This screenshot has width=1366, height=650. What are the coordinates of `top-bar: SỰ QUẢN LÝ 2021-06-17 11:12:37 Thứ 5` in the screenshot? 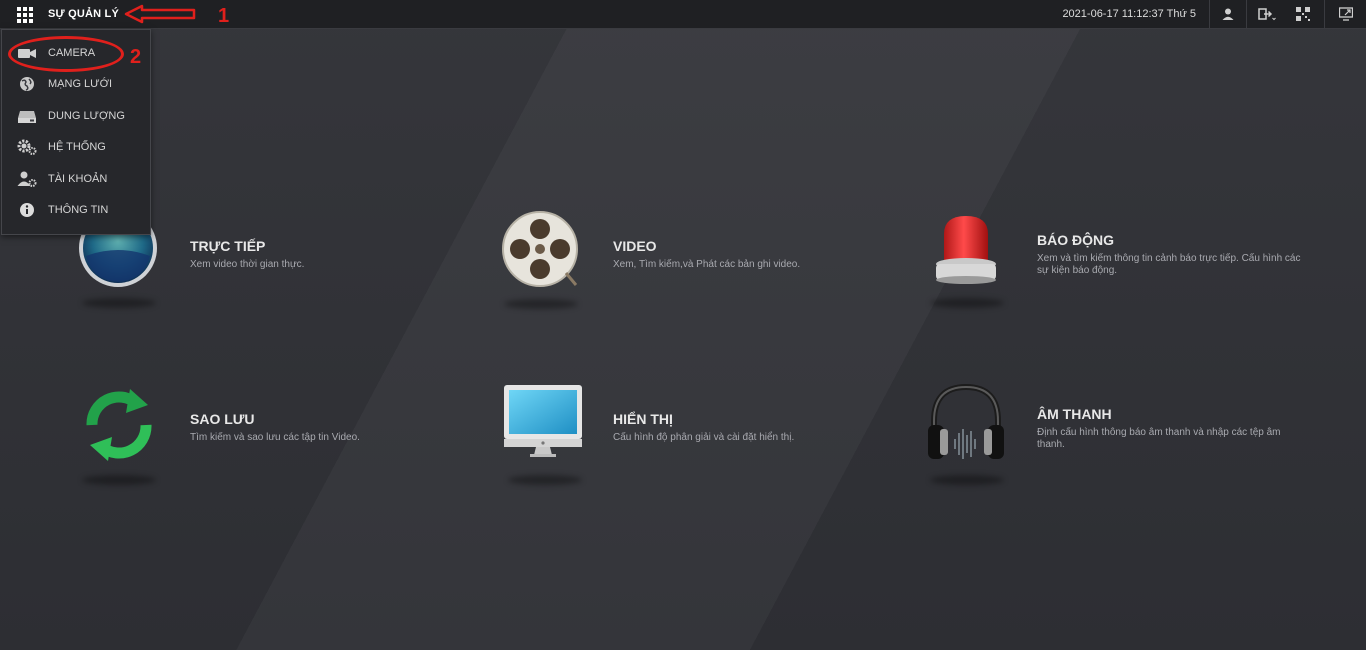 It's located at (683, 14).